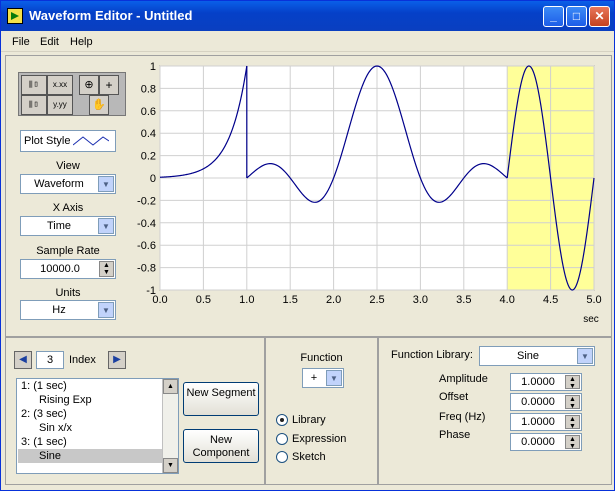  Describe the element at coordinates (376, 300) in the screenshot. I see `x-tick-label: 2.5` at that location.